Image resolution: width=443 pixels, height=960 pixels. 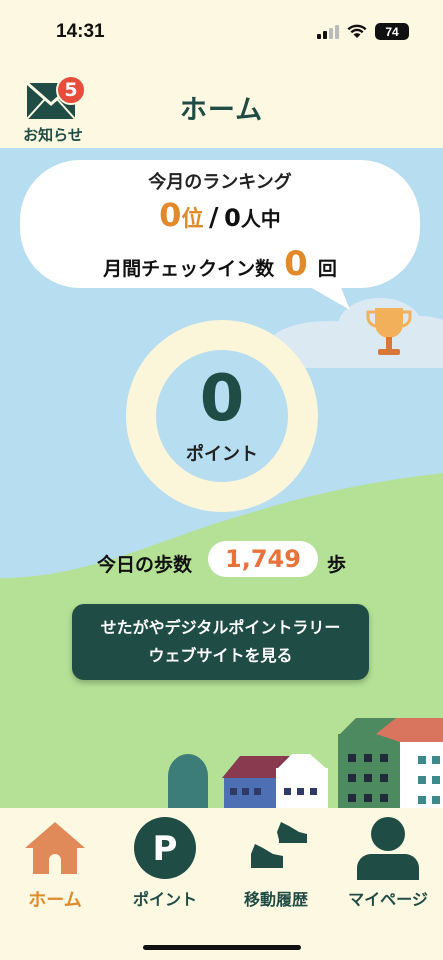 I want to click on tab-history: 移動履歴, so click(x=276, y=863).